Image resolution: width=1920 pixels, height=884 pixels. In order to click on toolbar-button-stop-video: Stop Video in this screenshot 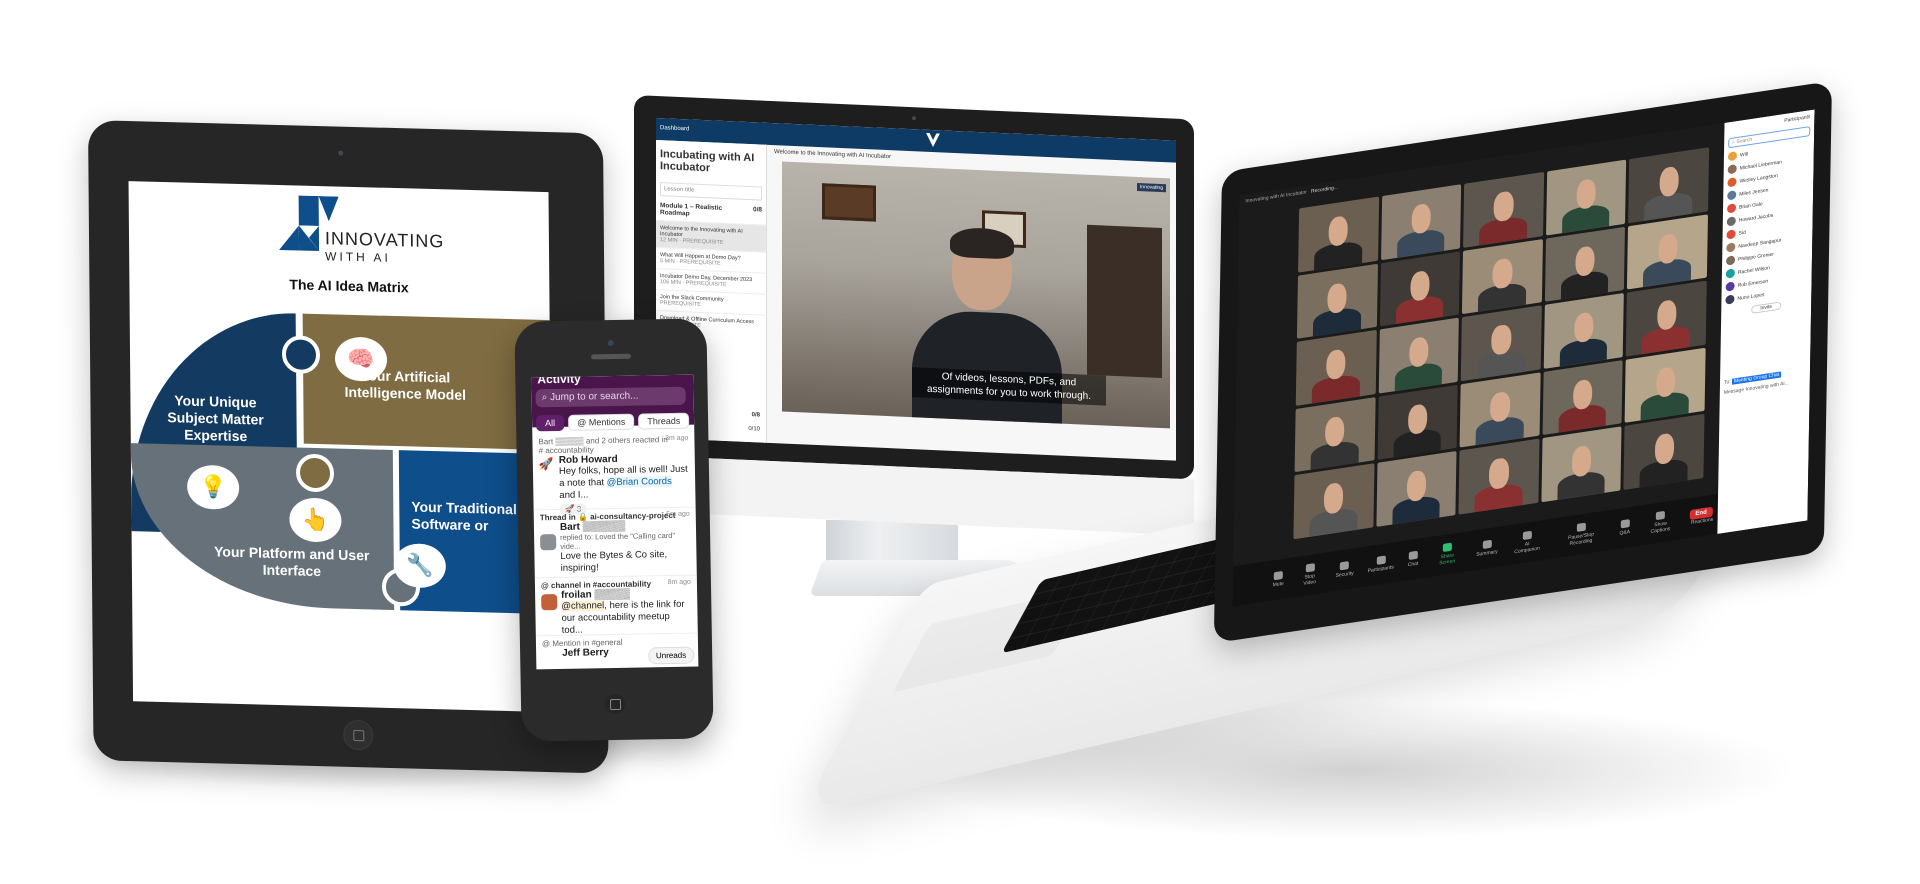, I will do `click(1310, 575)`.